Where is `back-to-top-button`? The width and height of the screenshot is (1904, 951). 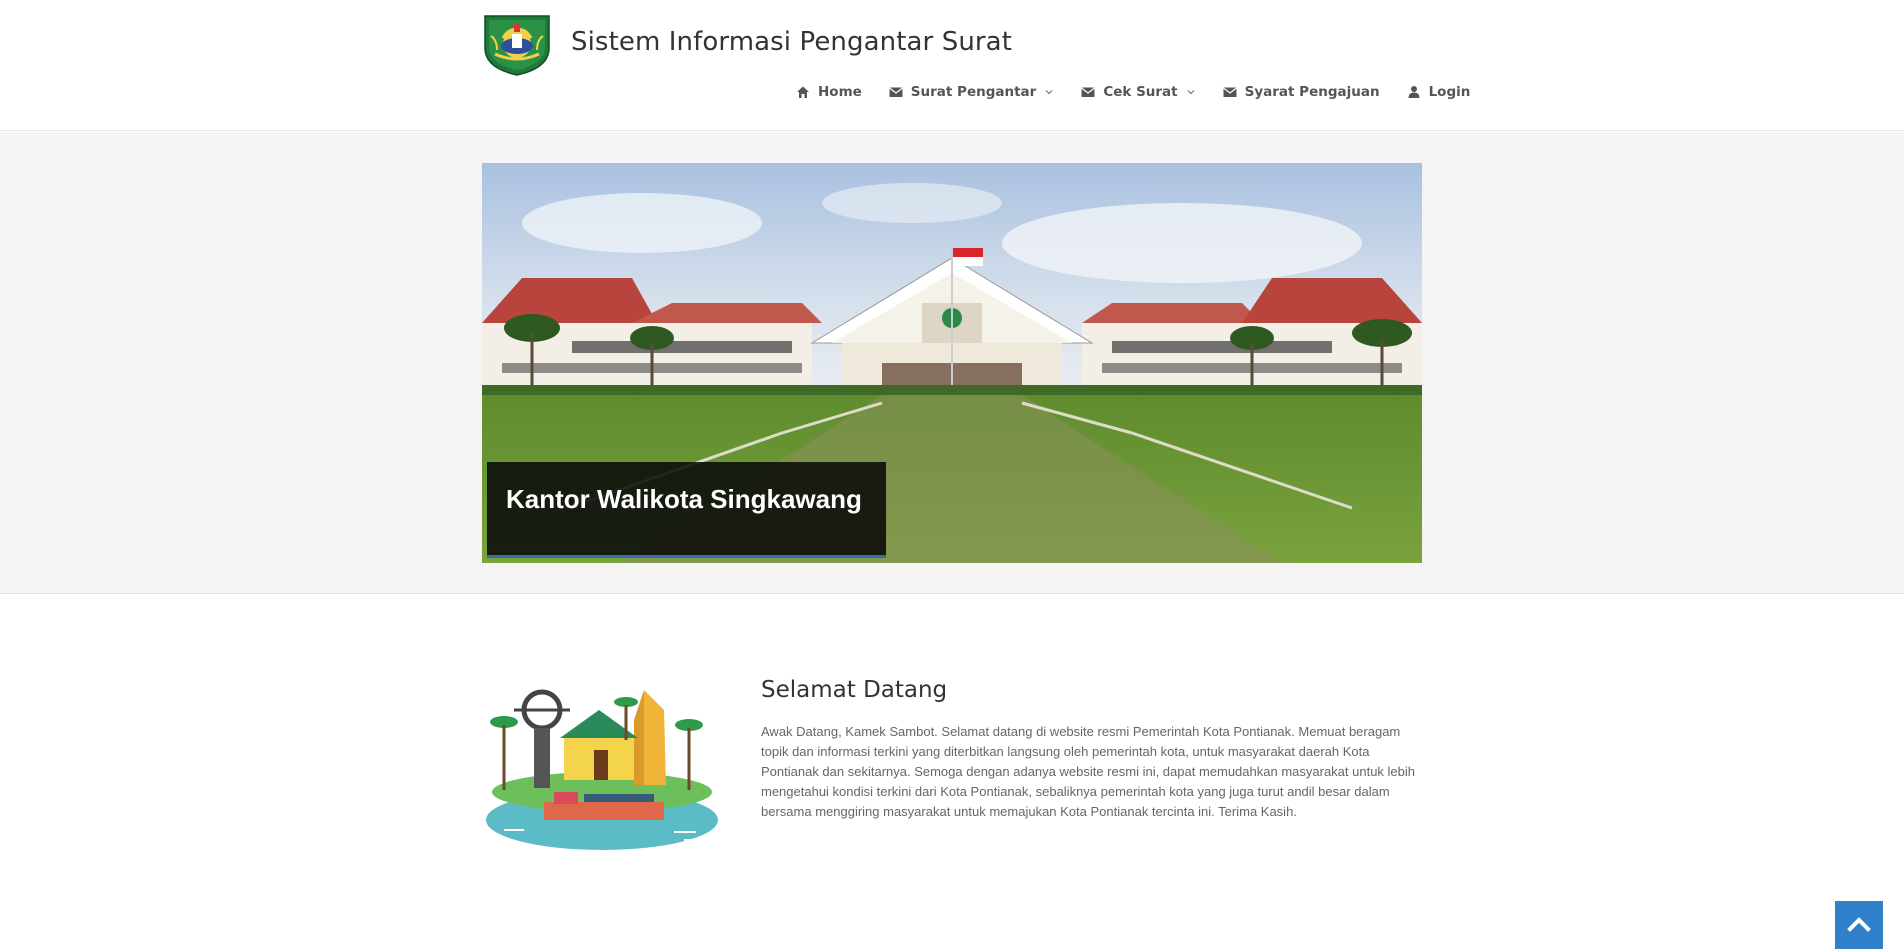
back-to-top-button is located at coordinates (1859, 925).